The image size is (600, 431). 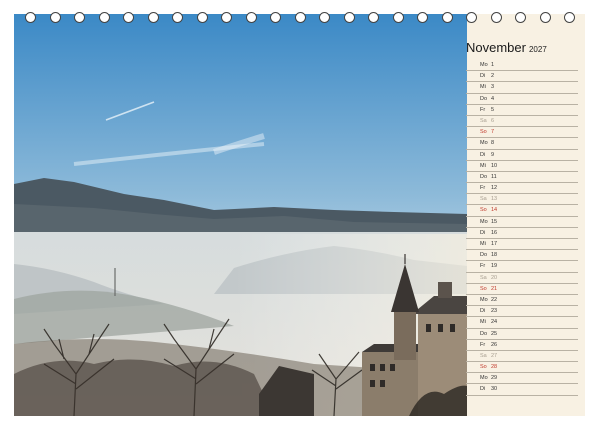 I want to click on day-number: 26, so click(x=494, y=344).